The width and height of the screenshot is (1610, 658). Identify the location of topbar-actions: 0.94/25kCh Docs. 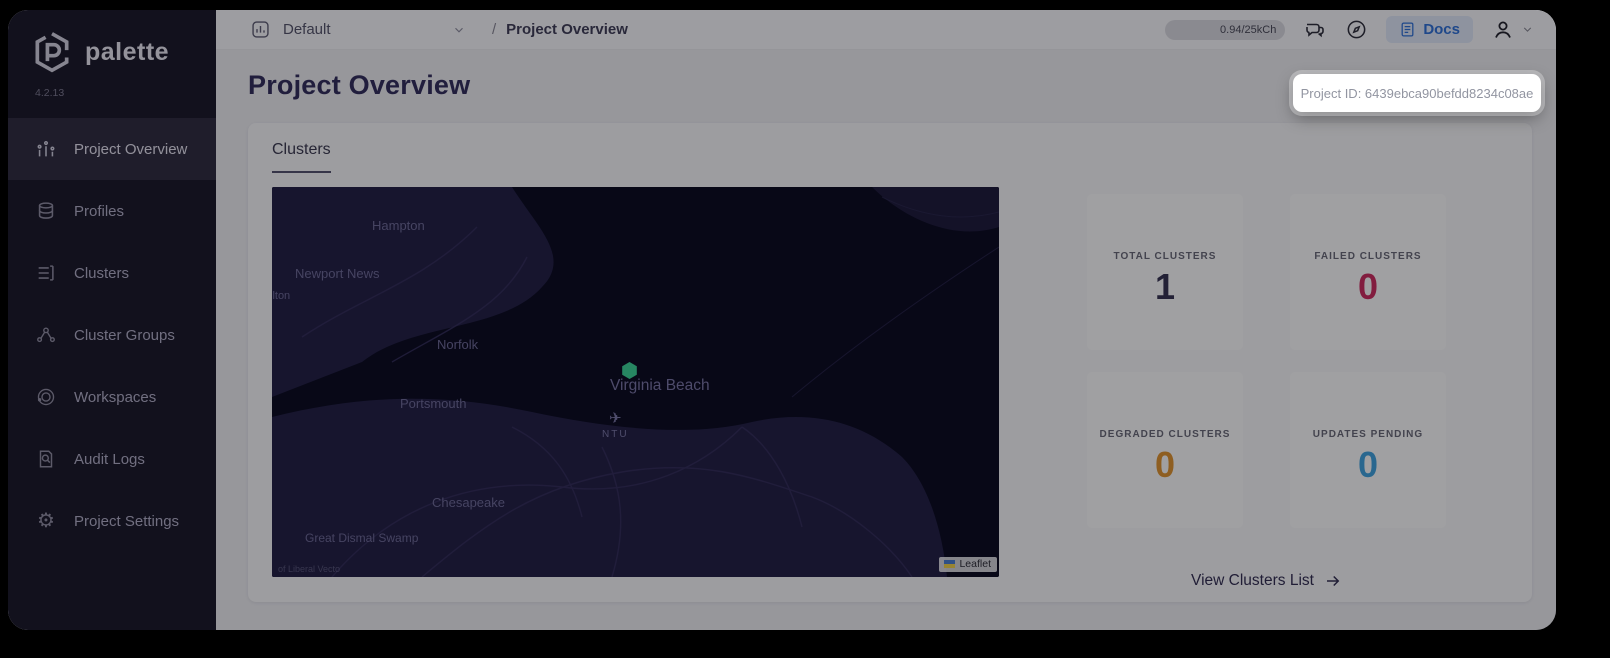
(1349, 29).